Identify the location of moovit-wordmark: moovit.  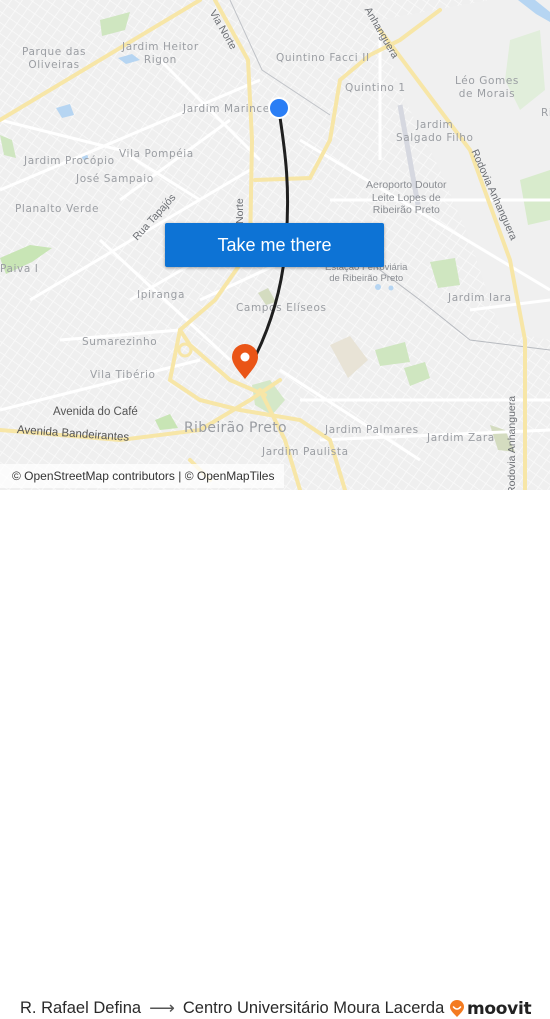
(499, 1009).